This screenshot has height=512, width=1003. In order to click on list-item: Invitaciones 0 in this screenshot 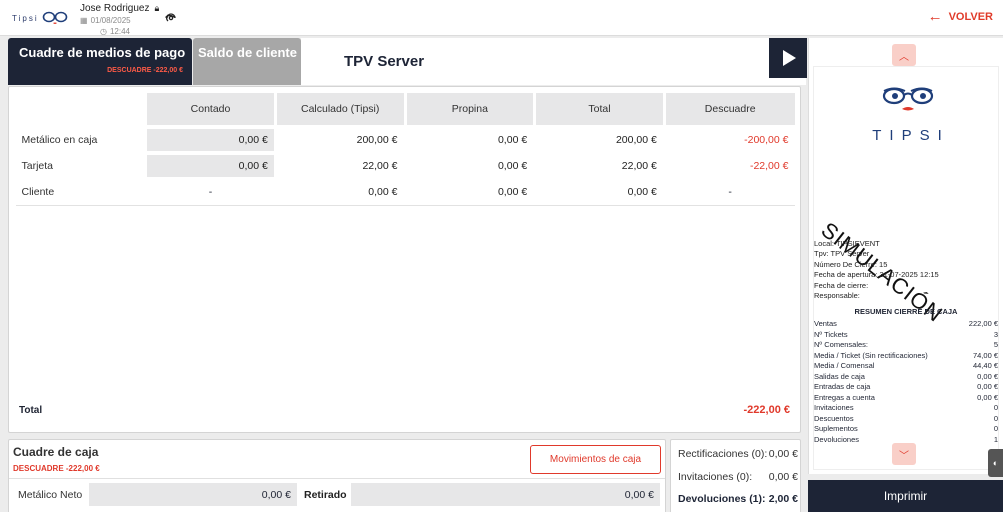, I will do `click(906, 407)`.